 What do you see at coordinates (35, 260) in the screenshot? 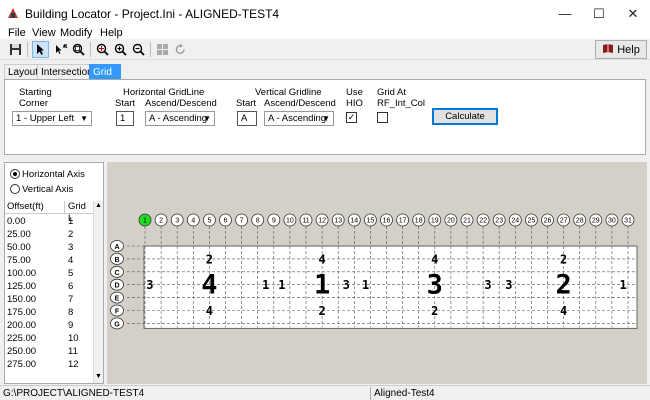
I see `table-cell-offset: 75.00` at bounding box center [35, 260].